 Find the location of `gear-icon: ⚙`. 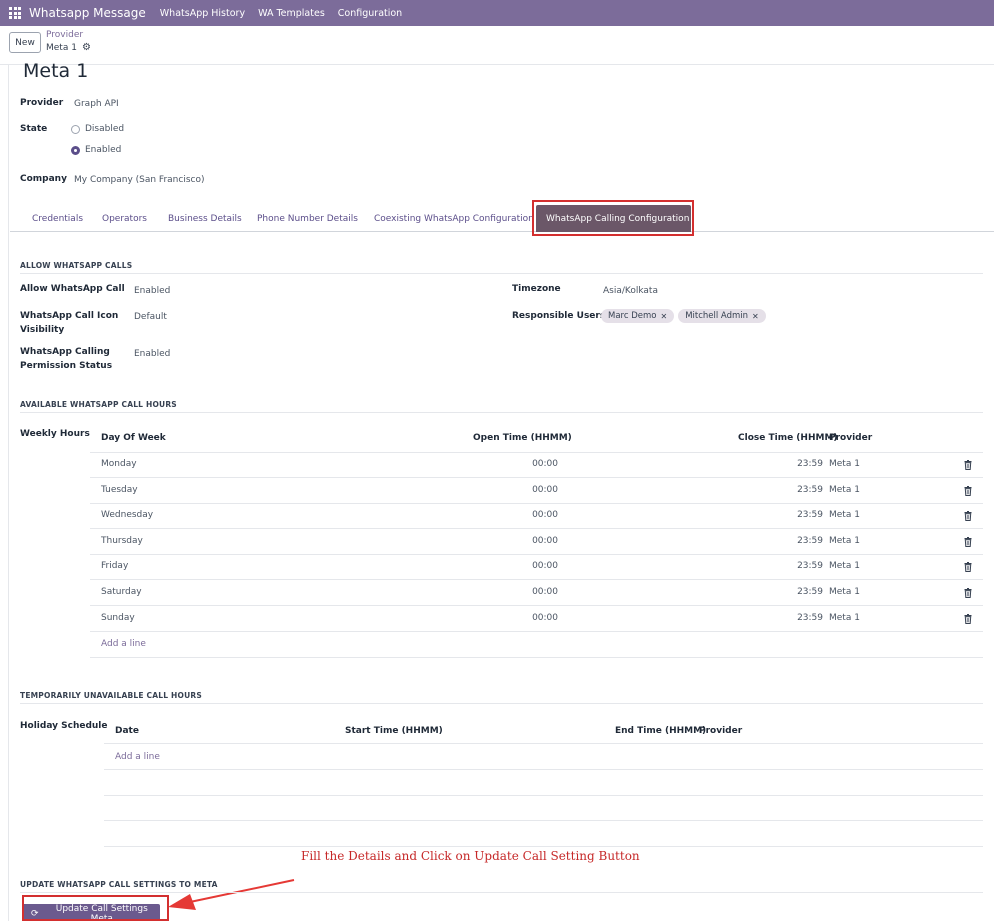

gear-icon: ⚙ is located at coordinates (86, 47).